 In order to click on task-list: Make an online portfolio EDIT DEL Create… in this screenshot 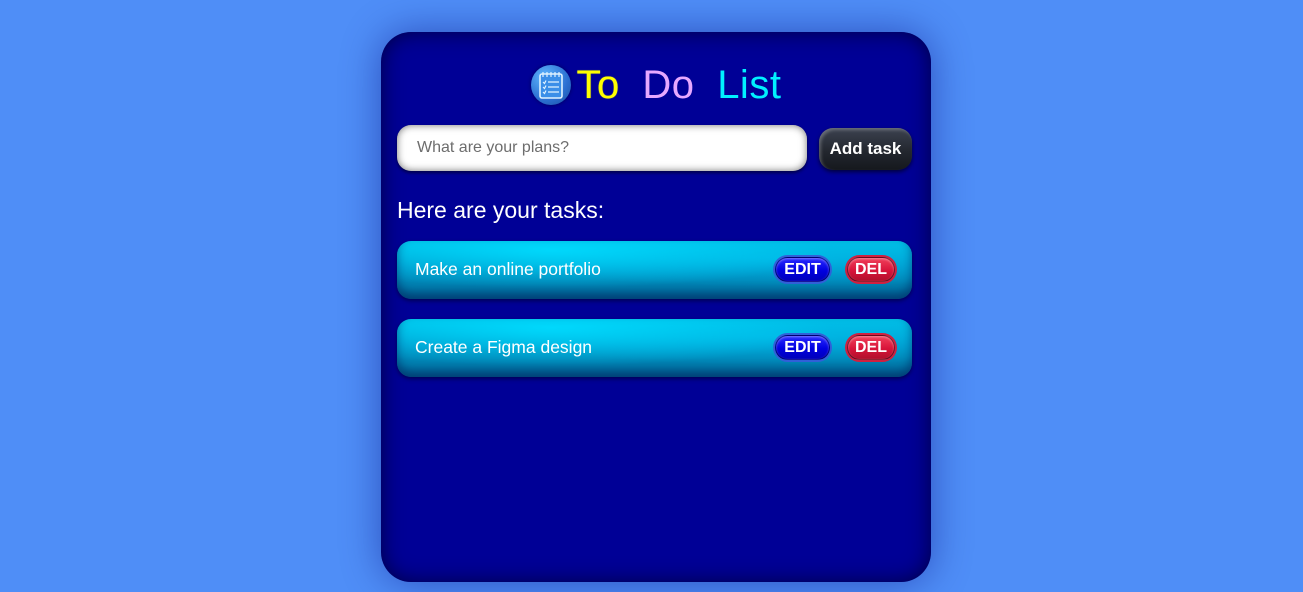, I will do `click(654, 319)`.